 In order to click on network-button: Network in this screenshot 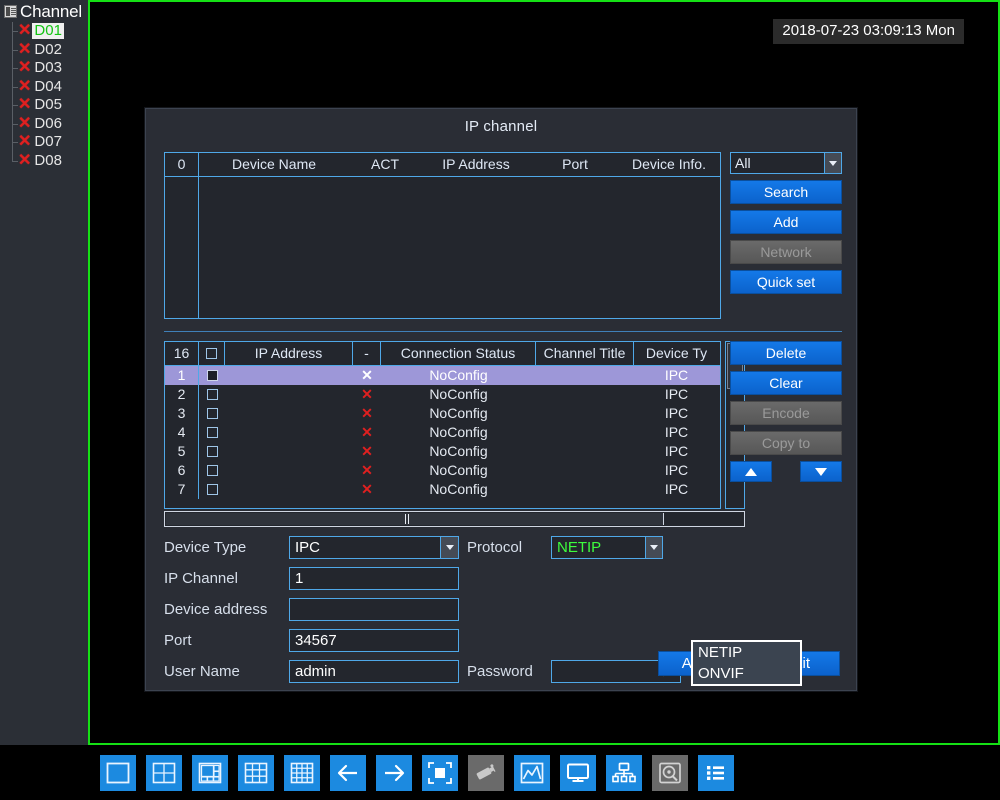, I will do `click(786, 252)`.